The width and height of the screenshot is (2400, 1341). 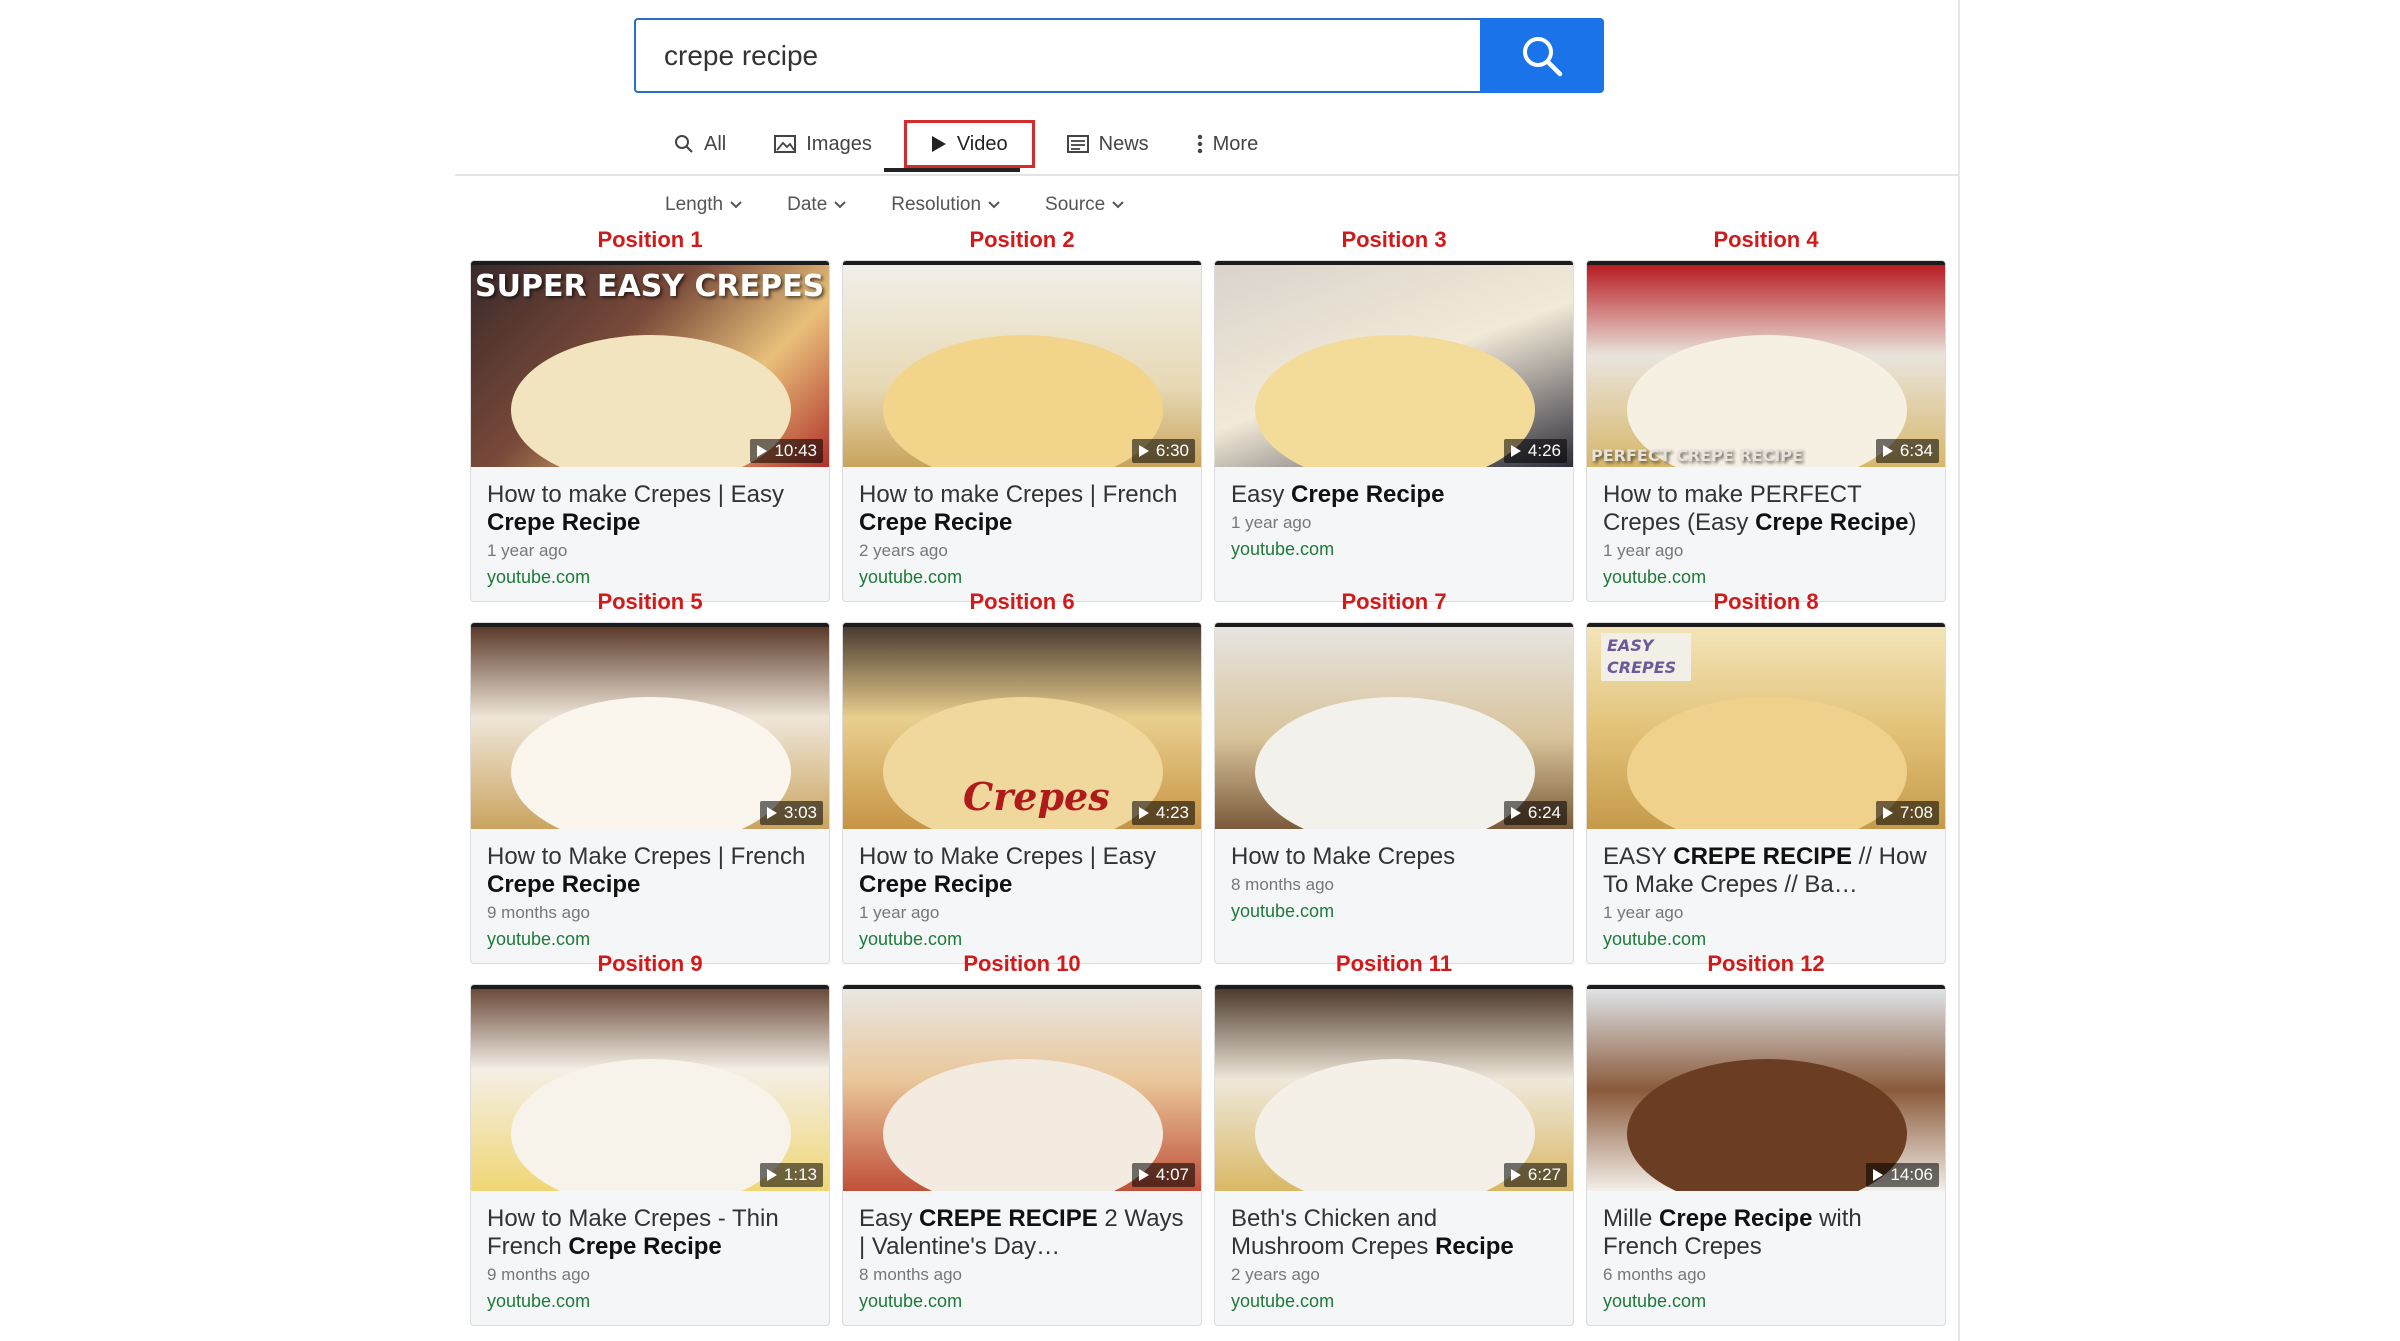 I want to click on video-thumbnail: 4:07, so click(x=1022, y=1088).